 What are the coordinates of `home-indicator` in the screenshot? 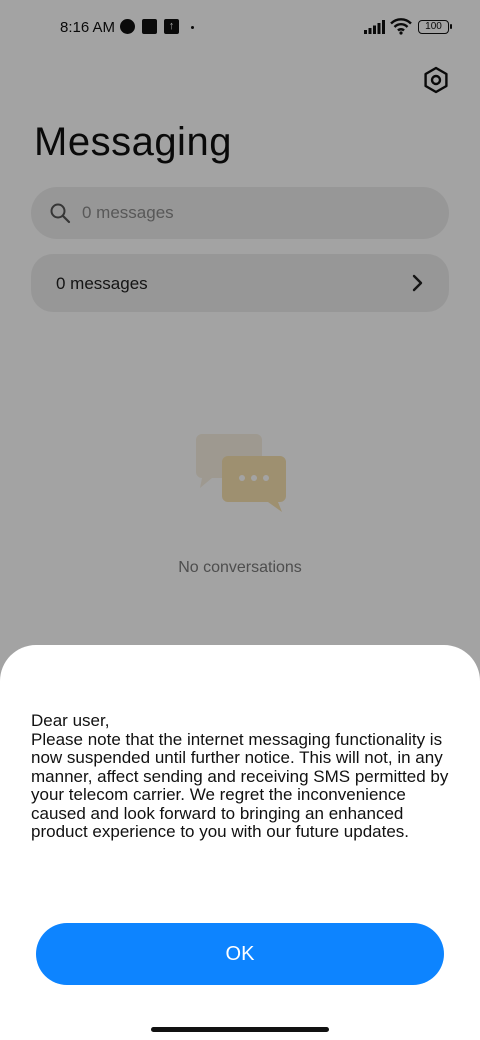 It's located at (240, 1029).